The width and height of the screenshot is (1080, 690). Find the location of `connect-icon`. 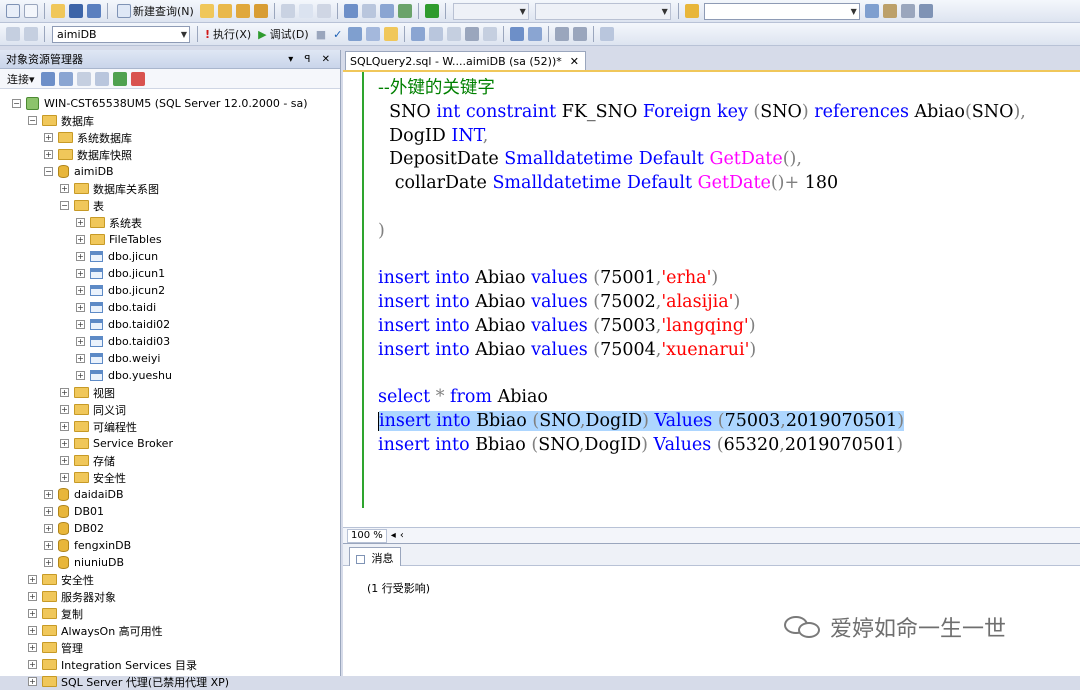

connect-icon is located at coordinates (13, 34).